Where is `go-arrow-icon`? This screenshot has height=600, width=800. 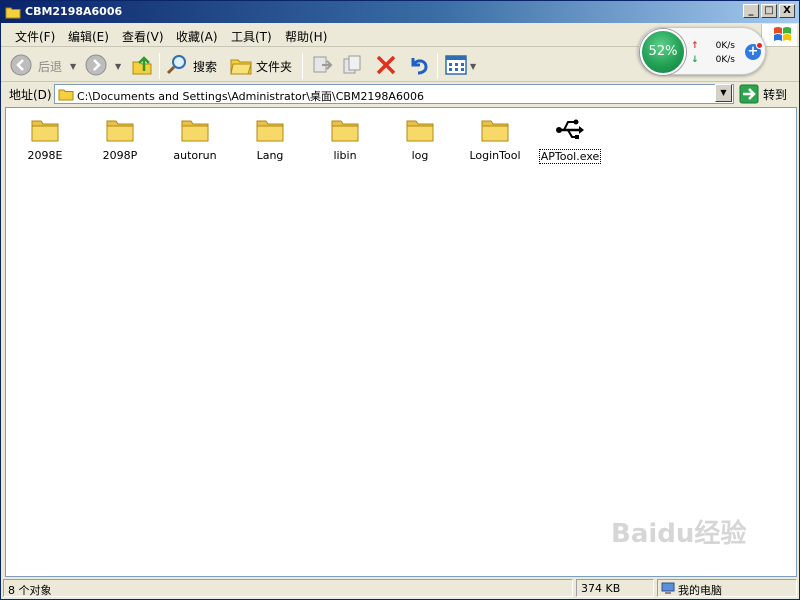
go-arrow-icon is located at coordinates (749, 94).